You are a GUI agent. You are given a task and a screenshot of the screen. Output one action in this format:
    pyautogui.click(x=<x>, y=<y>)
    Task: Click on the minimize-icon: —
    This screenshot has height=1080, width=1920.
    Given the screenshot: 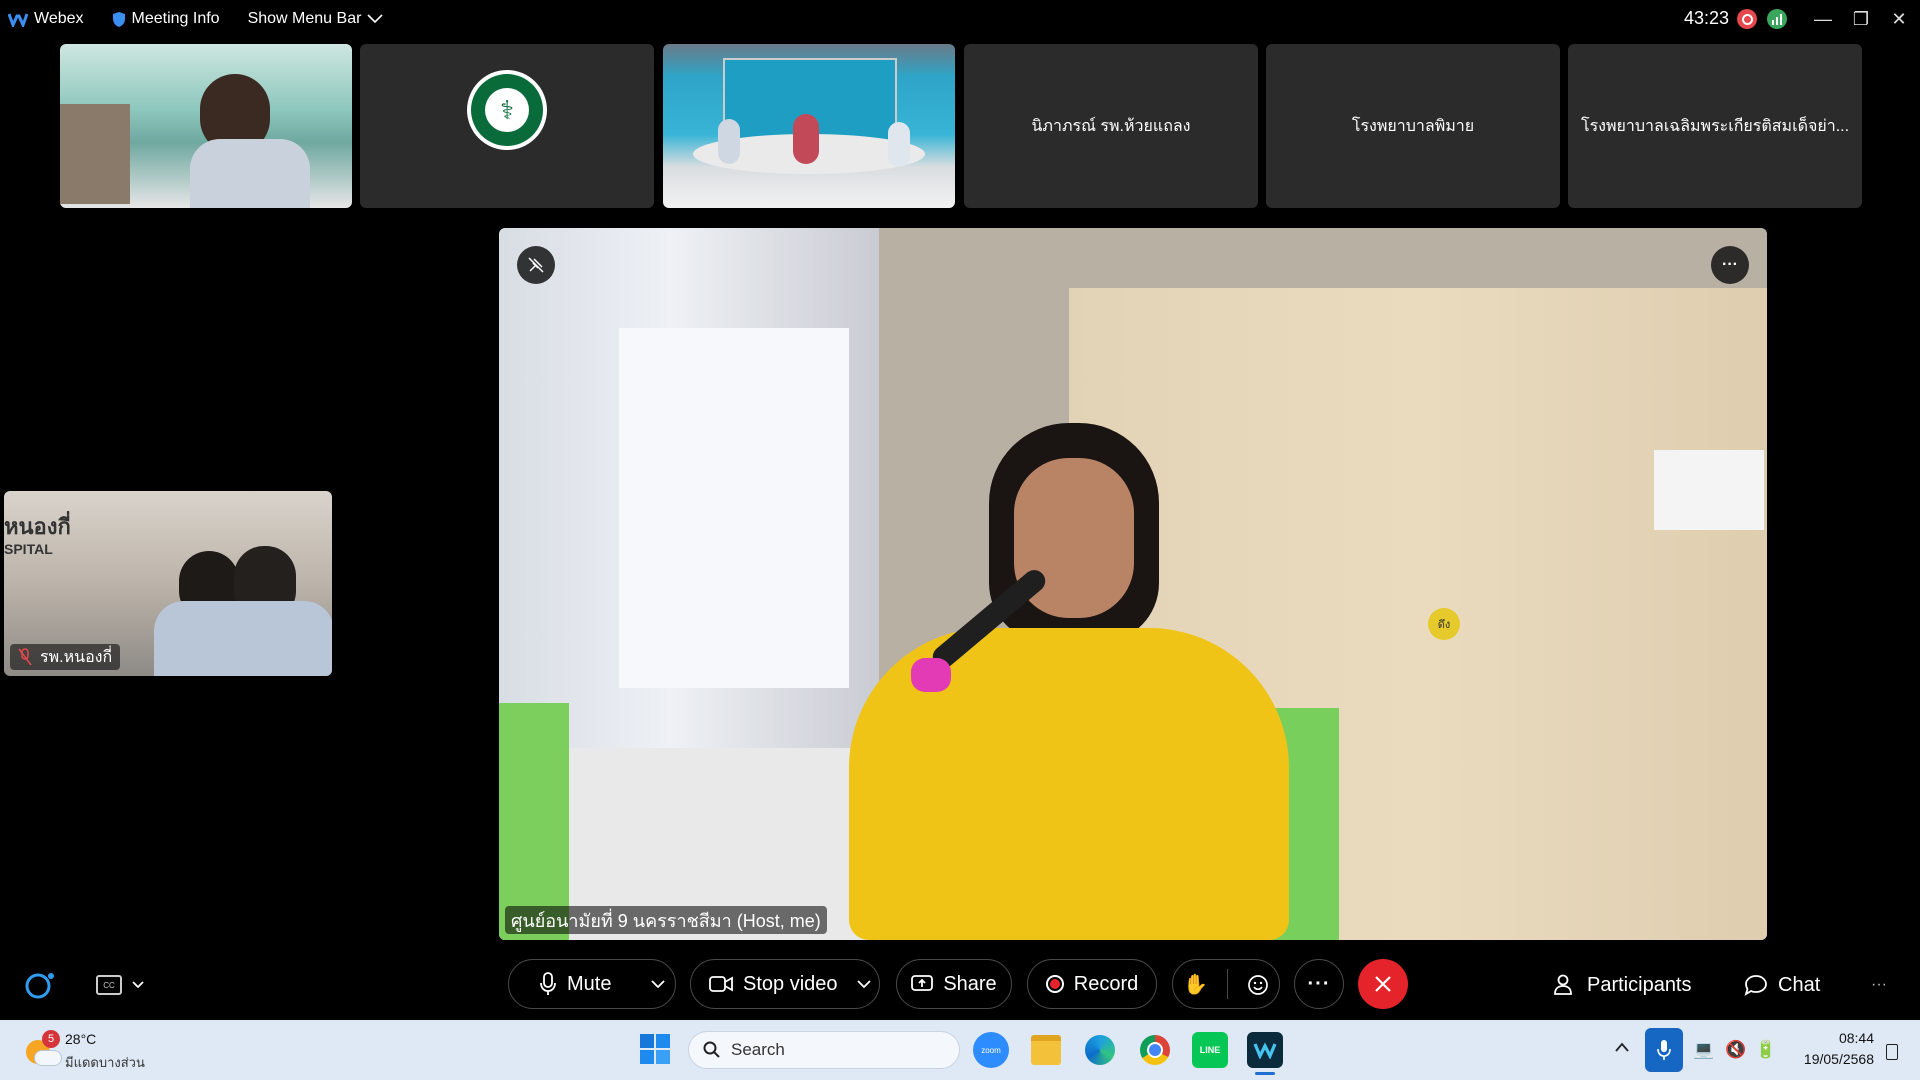 What is the action you would take?
    pyautogui.click(x=1823, y=19)
    